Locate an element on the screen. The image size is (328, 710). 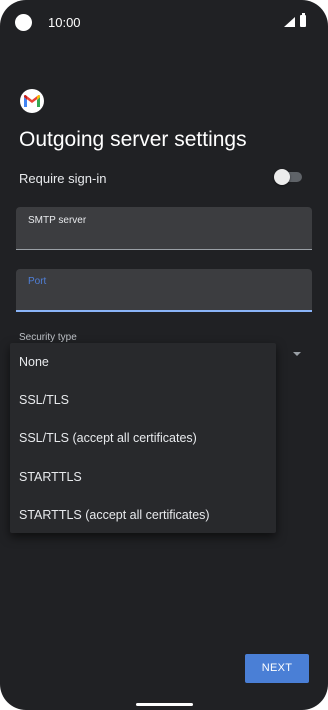
smtp-server-label: SMTP server is located at coordinates (57, 220).